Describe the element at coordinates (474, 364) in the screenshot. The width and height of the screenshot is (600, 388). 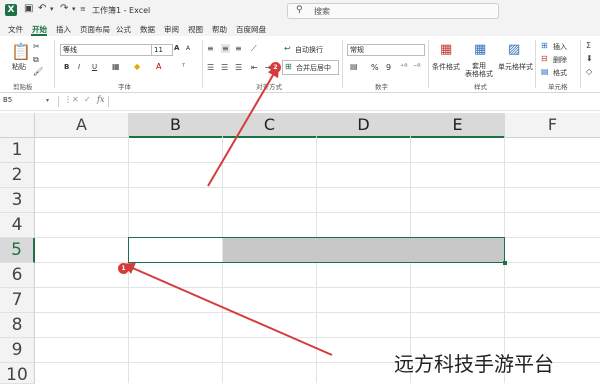
I see `watermark-text: 远方科技手游平台` at that location.